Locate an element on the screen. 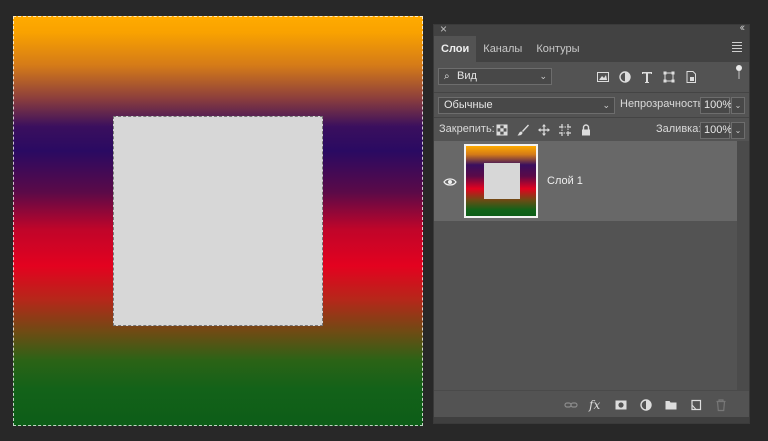 The image size is (768, 441). adjustment-icon is located at coordinates (646, 405).